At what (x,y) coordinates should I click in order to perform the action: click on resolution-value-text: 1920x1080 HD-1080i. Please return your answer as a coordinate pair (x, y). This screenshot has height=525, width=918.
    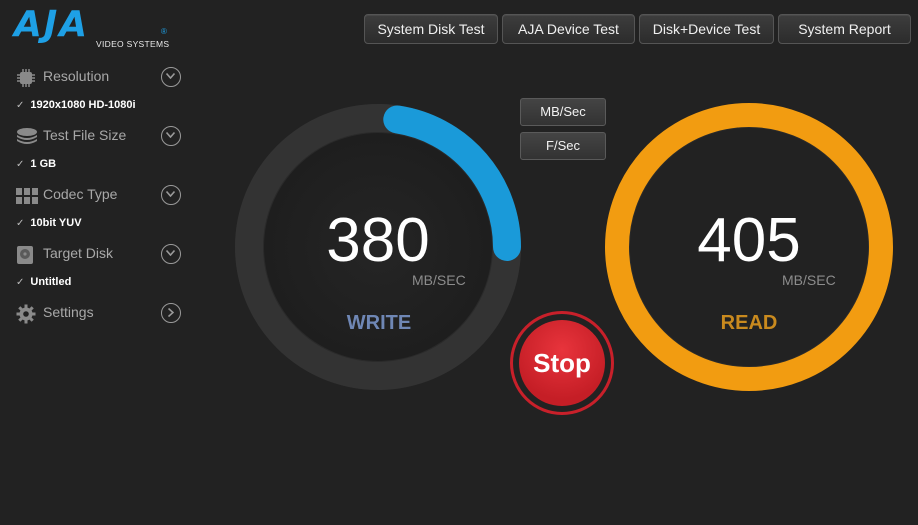
    Looking at the image, I should click on (83, 105).